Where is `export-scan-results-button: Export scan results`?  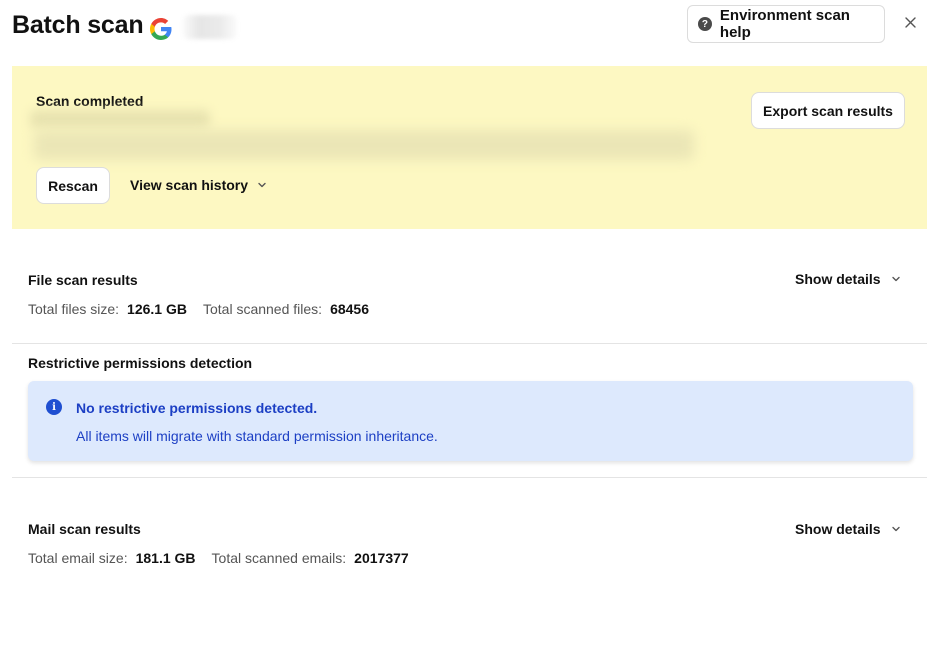
export-scan-results-button: Export scan results is located at coordinates (828, 110).